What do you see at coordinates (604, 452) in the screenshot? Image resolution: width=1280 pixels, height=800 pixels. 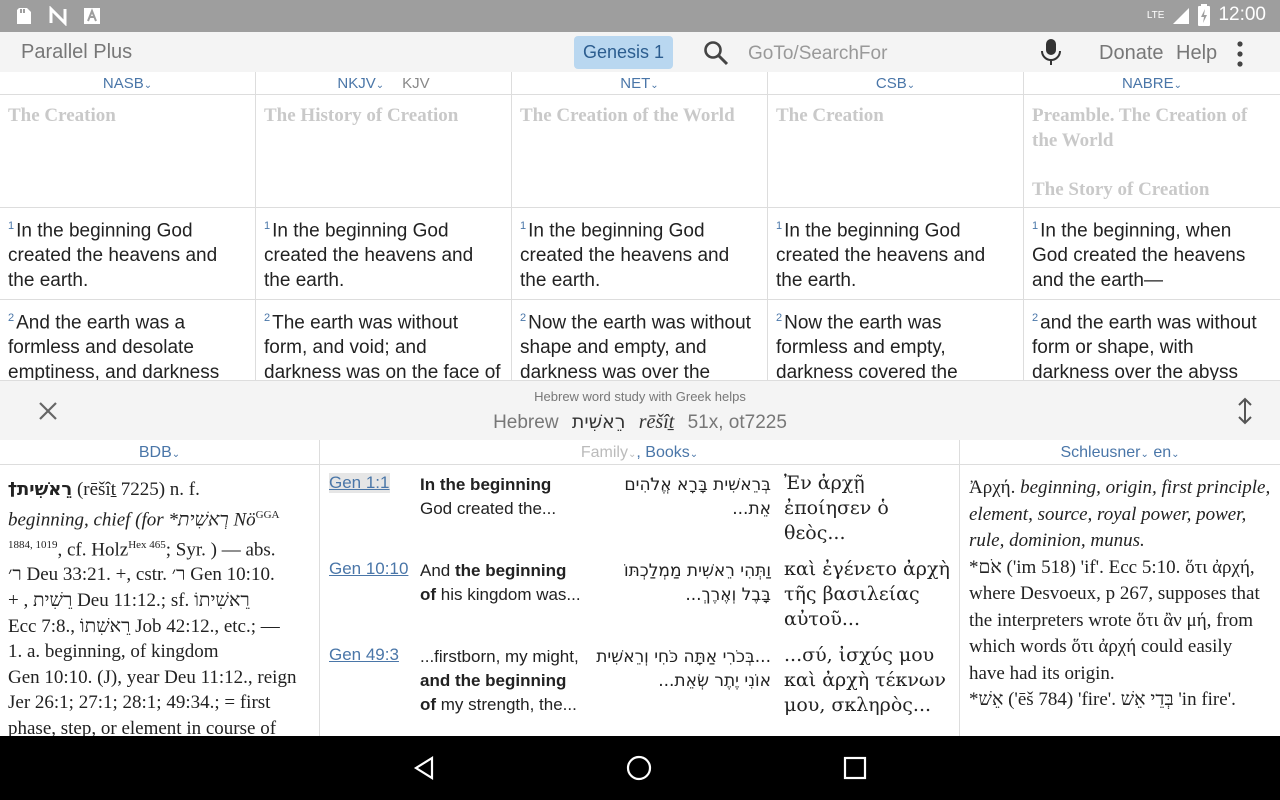 I see `family-toggle: Family` at bounding box center [604, 452].